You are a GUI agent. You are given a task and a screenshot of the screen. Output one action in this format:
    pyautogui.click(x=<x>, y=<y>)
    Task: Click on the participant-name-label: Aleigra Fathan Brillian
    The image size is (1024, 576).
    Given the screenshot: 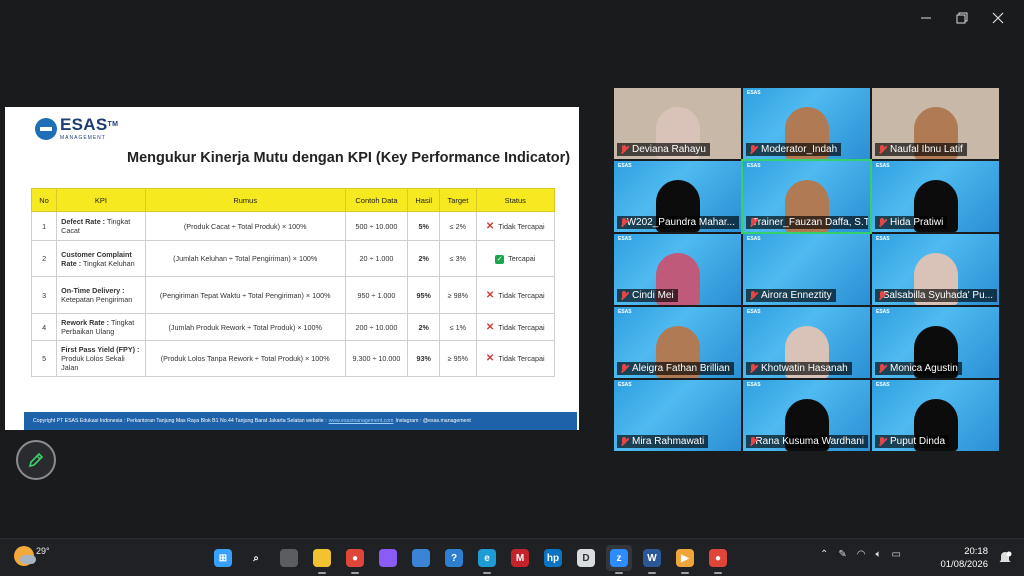 What is the action you would take?
    pyautogui.click(x=675, y=368)
    